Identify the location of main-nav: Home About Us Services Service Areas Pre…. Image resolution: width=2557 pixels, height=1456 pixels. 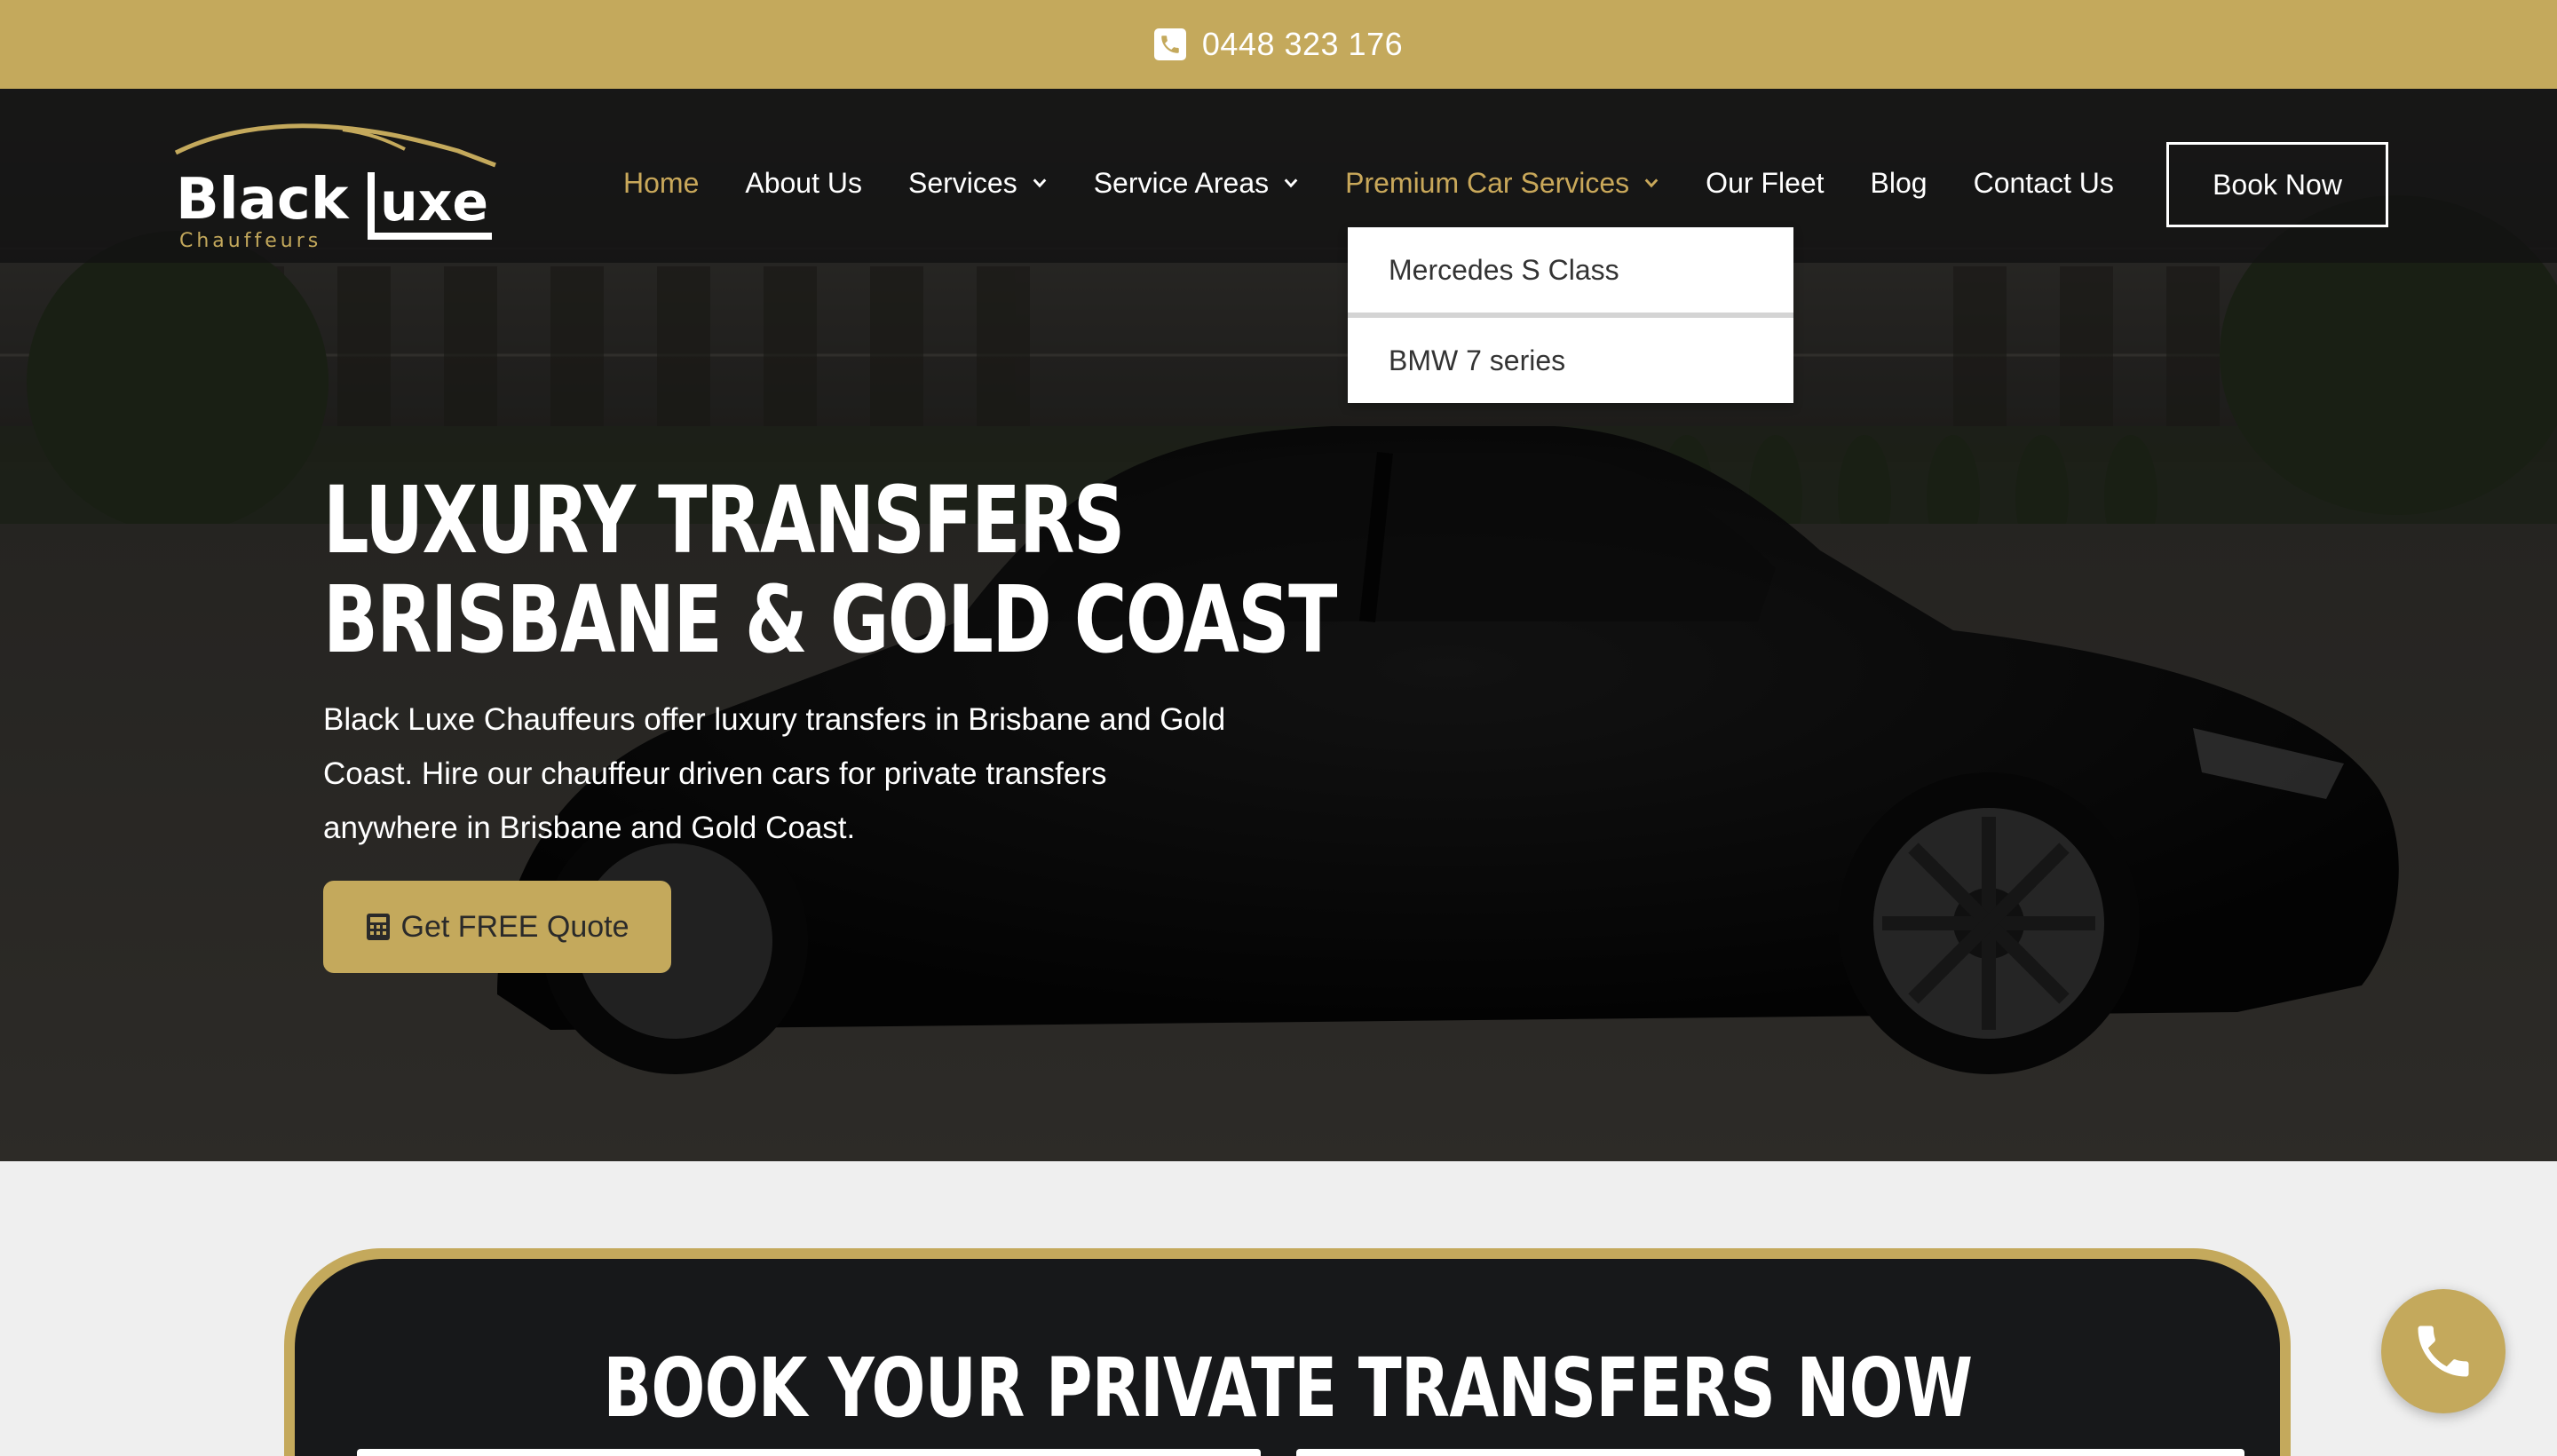
(1391, 183).